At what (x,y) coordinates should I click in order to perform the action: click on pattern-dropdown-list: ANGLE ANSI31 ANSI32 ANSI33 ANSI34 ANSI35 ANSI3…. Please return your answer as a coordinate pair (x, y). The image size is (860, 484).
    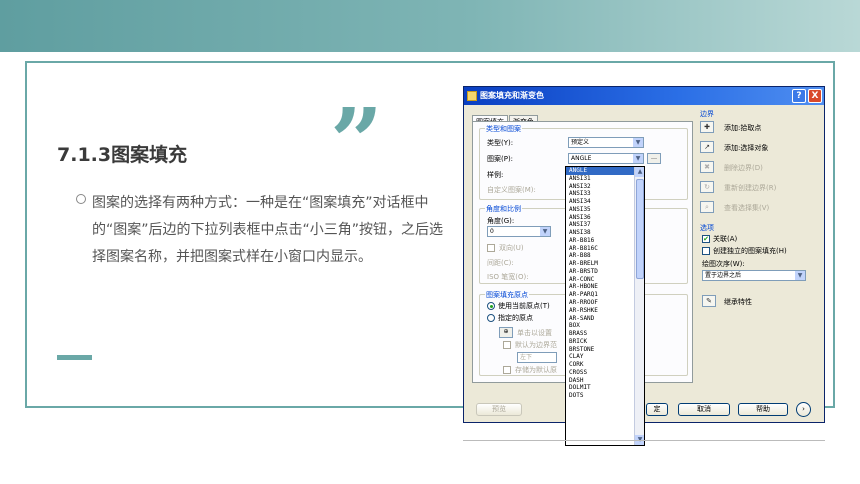
    Looking at the image, I should click on (605, 306).